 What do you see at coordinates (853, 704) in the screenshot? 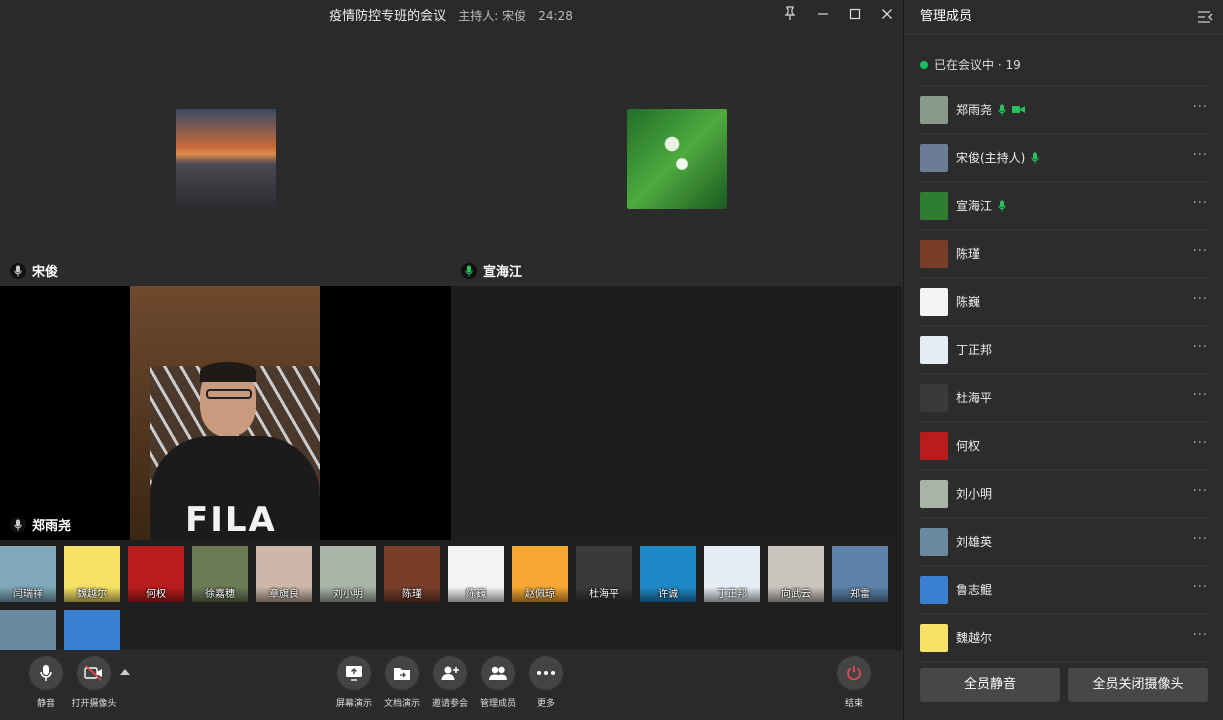
I see `end-label: 结束` at bounding box center [853, 704].